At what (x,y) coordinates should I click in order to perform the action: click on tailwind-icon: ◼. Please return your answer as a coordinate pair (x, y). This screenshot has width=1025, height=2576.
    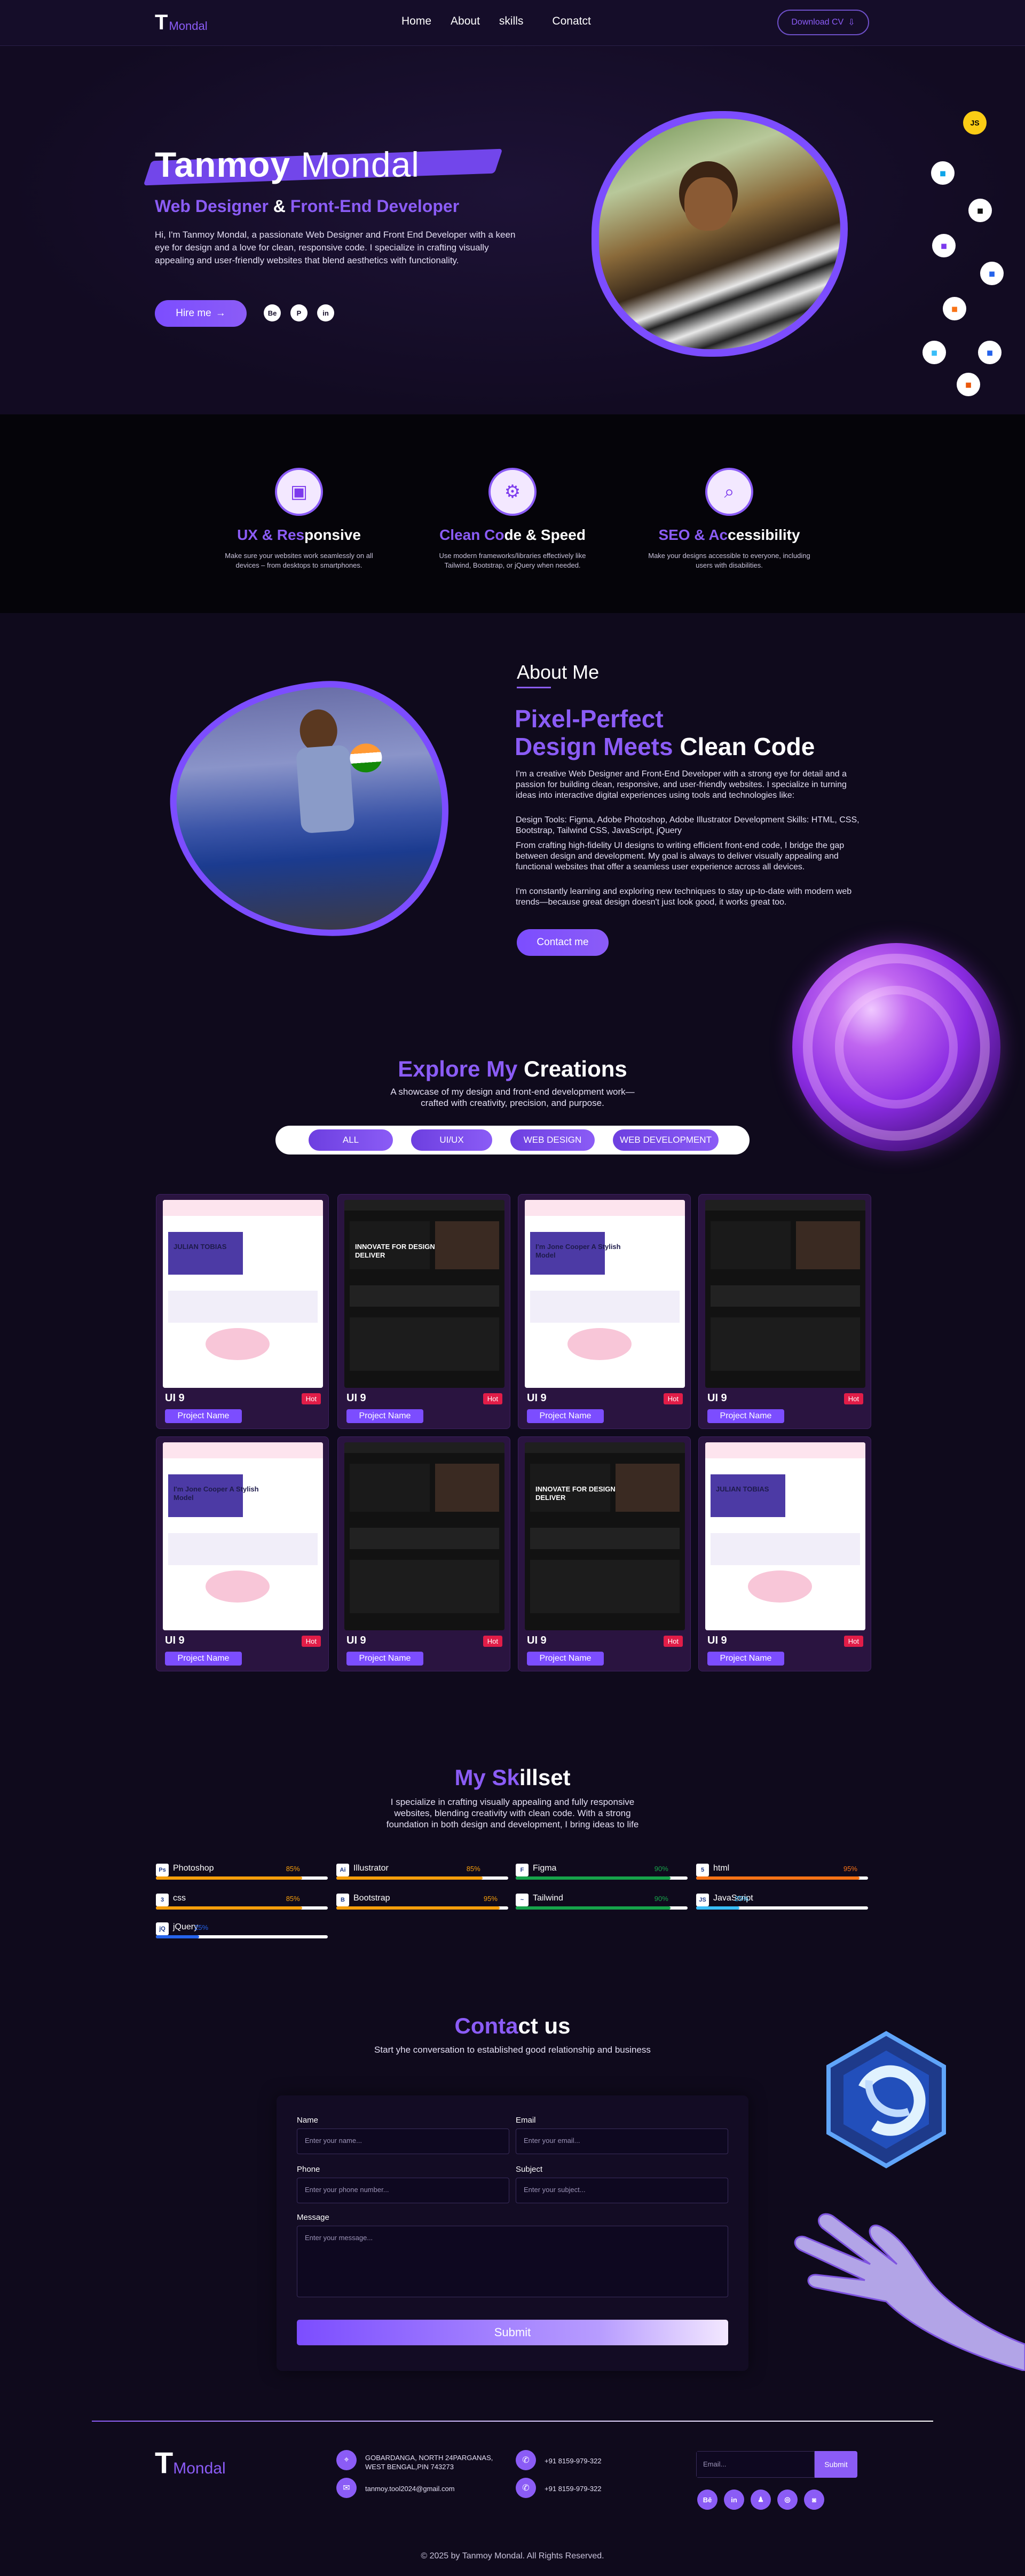
    Looking at the image, I should click on (934, 352).